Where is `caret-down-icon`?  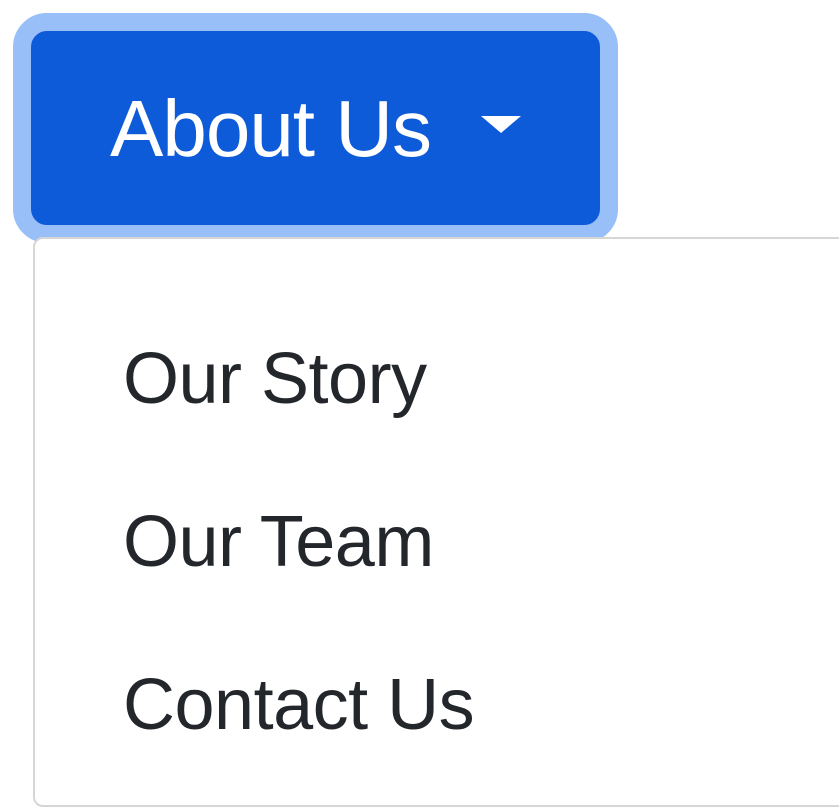
caret-down-icon is located at coordinates (501, 124).